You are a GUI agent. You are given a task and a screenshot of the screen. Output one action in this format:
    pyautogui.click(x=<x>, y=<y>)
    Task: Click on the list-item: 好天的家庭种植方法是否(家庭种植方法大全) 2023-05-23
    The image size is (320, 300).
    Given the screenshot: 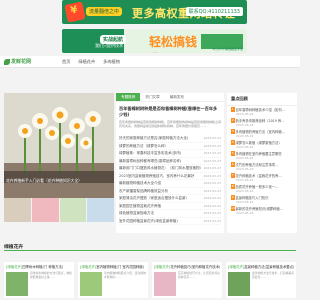 What is the action you would take?
    pyautogui.click(x=170, y=139)
    